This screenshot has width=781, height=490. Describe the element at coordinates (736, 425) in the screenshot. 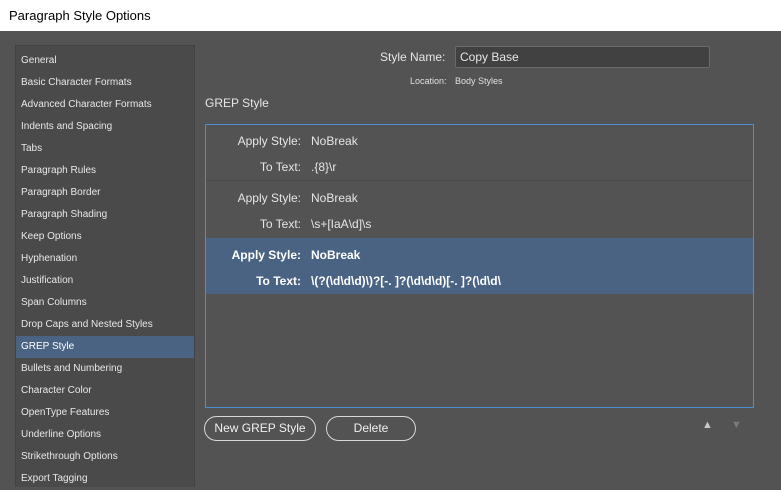

I see `triangle-down-icon: ▼` at that location.